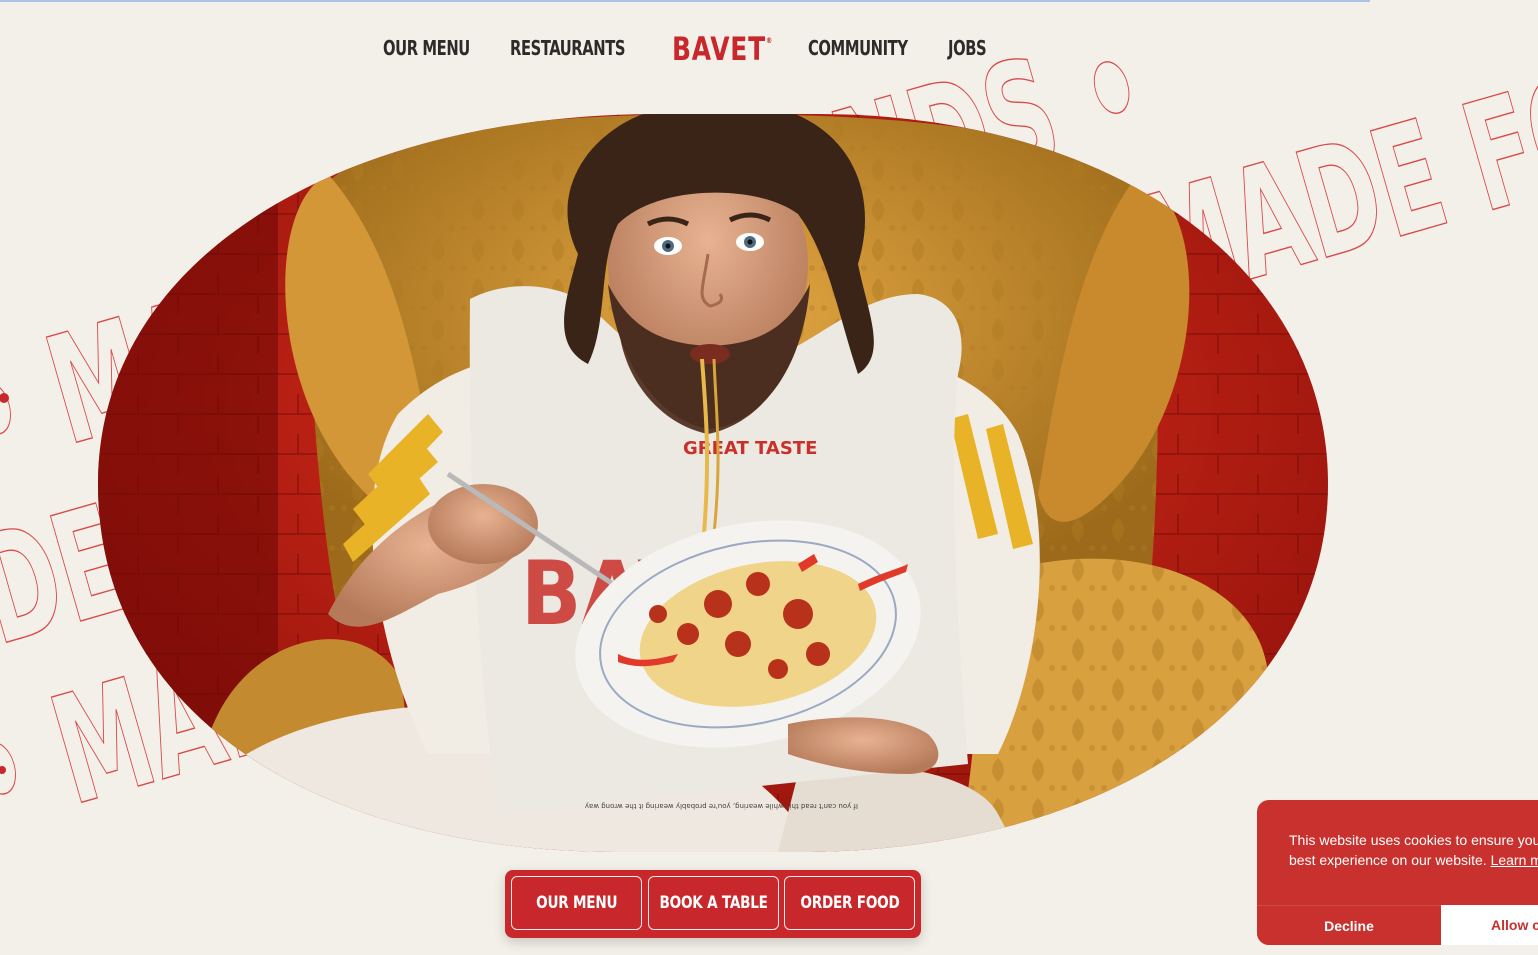  I want to click on book-table-button: BOOK A TABLE, so click(713, 903).